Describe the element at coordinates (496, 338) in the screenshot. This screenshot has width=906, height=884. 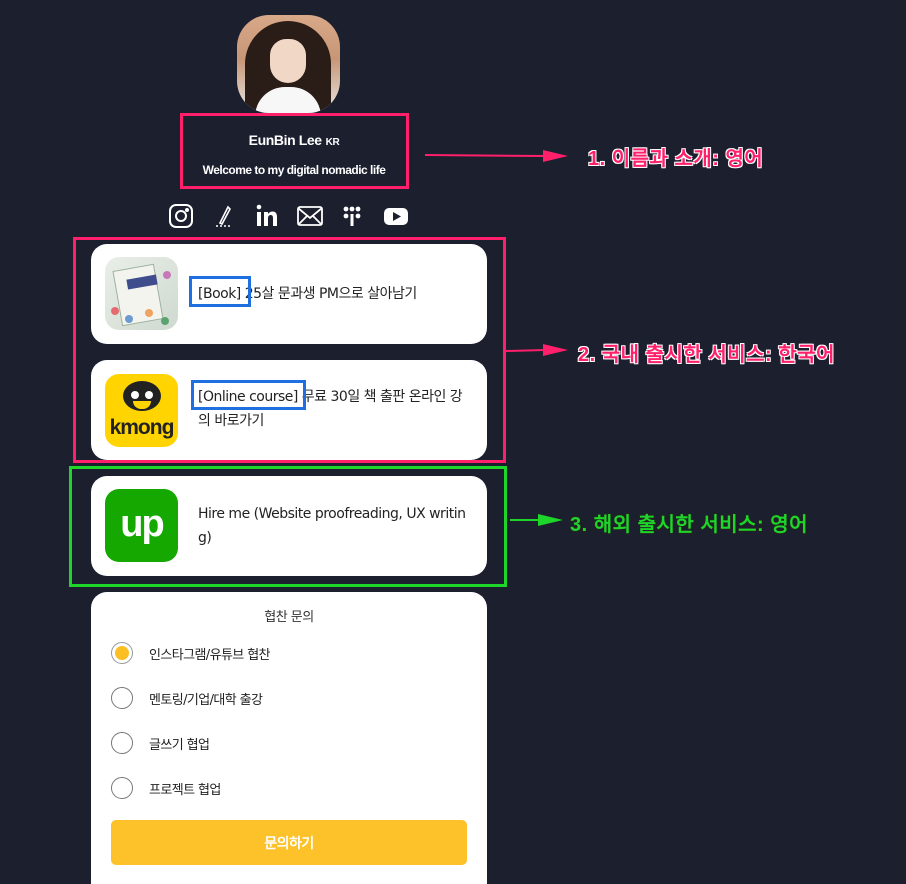
I see `annotation-arrows` at that location.